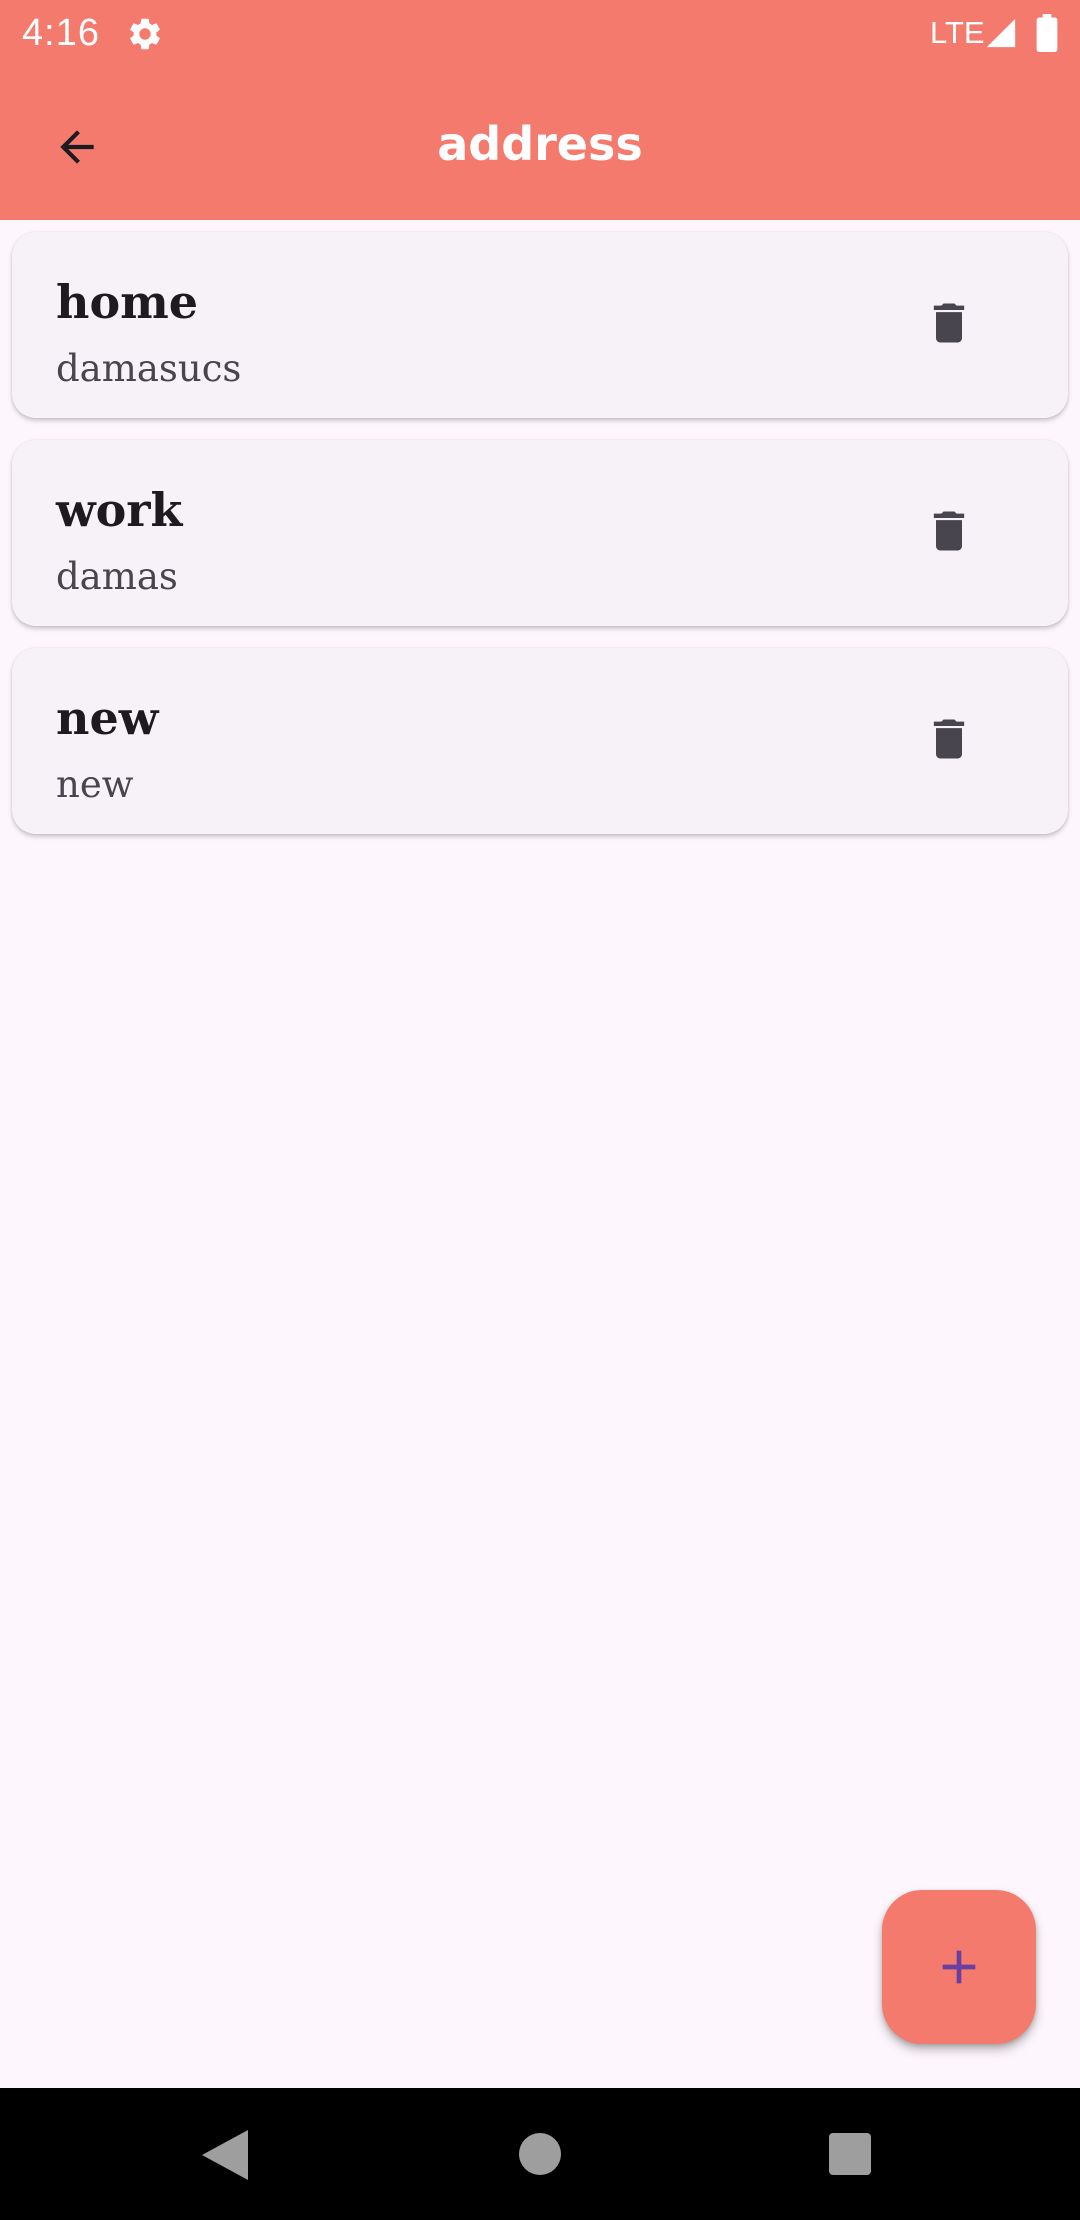 The height and width of the screenshot is (2220, 1080). I want to click on nav-back-icon, so click(225, 2155).